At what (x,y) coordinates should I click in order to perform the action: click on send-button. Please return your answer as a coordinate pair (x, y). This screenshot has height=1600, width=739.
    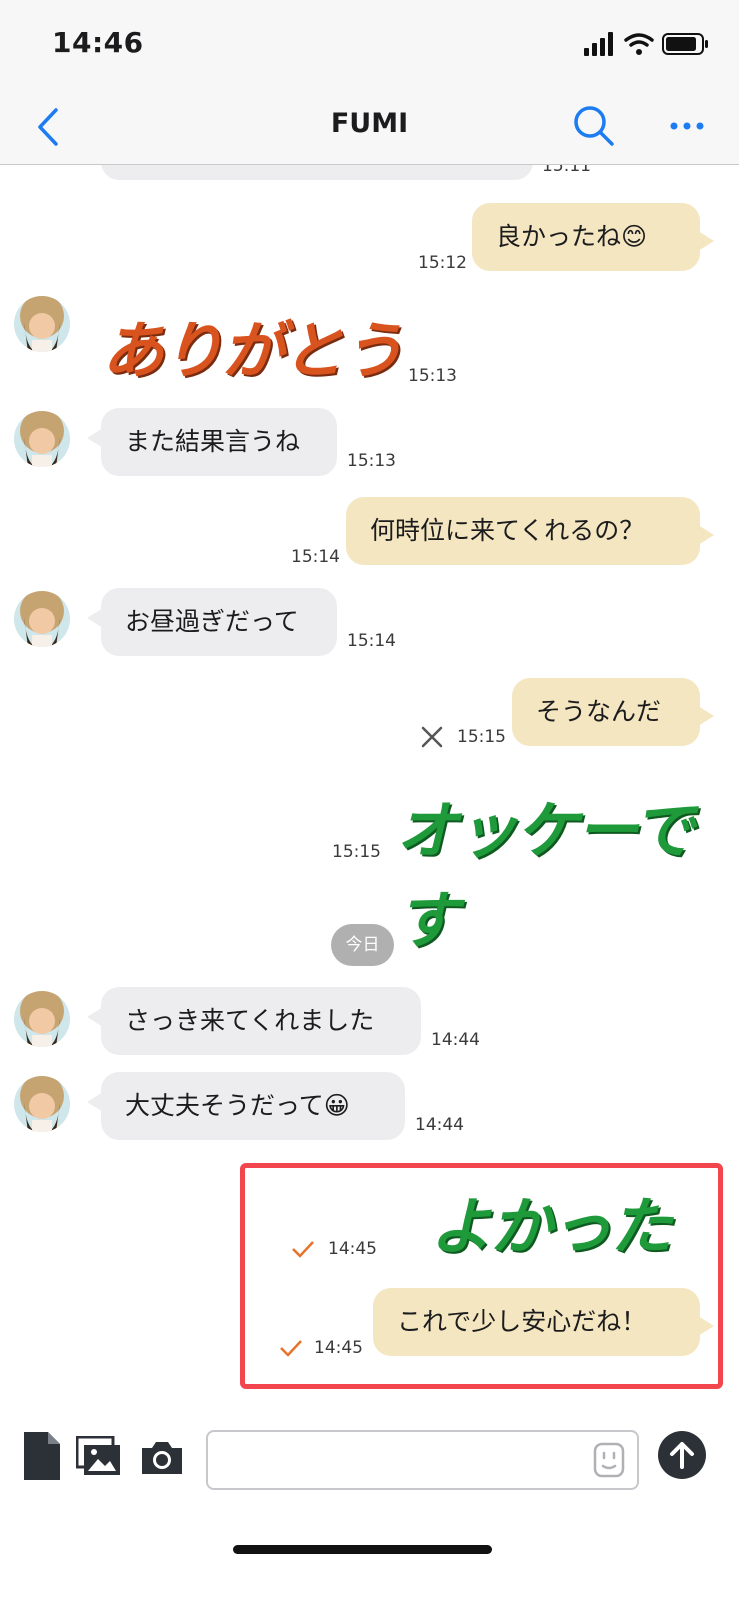
    Looking at the image, I should click on (682, 1455).